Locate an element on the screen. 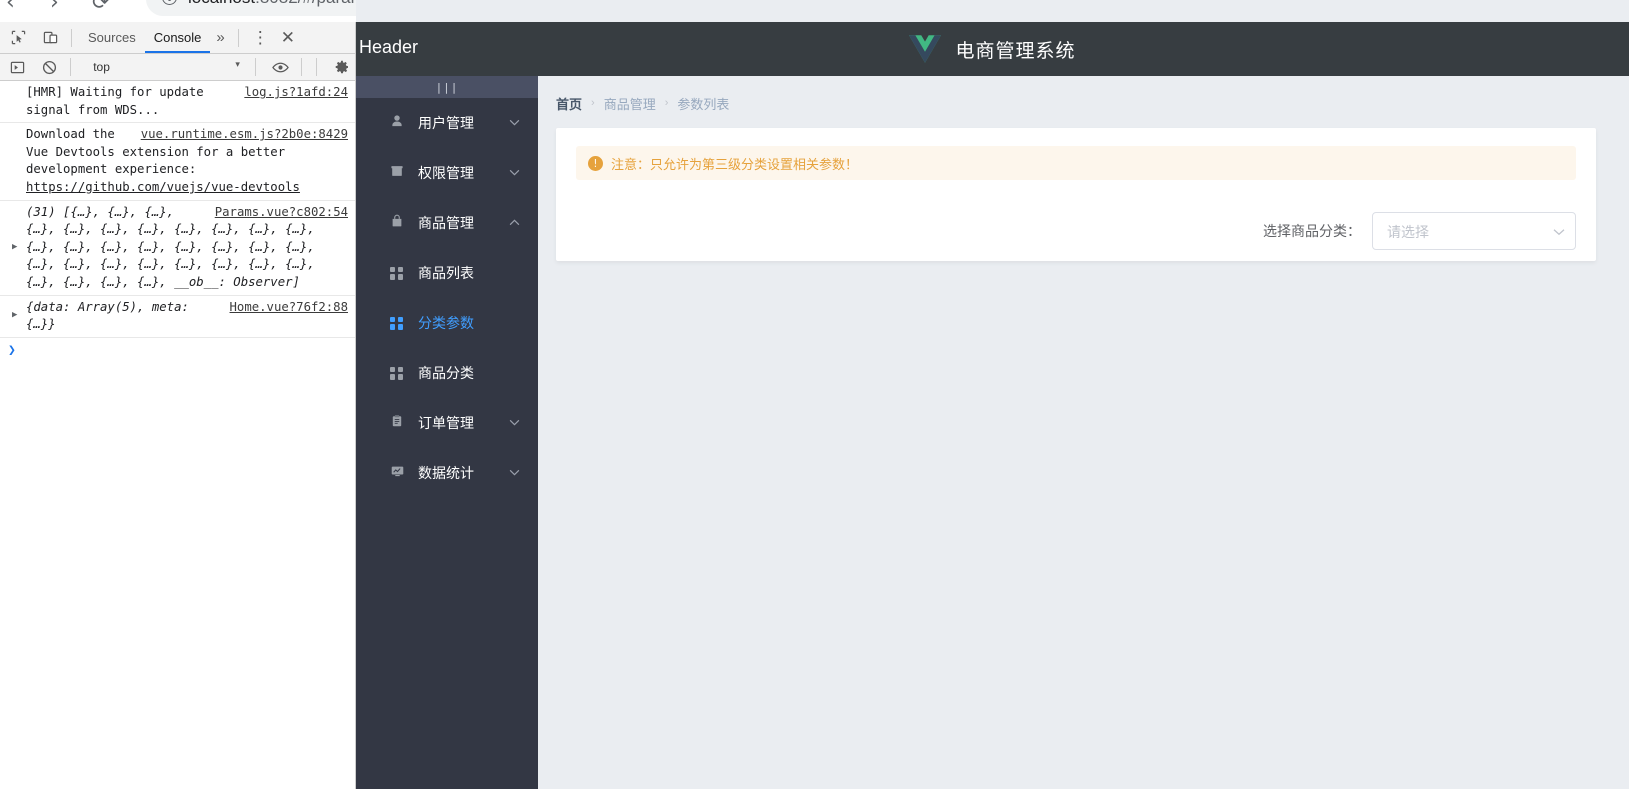 The width and height of the screenshot is (1629, 789). sidebar-group-label: 用户管理 is located at coordinates (446, 123).